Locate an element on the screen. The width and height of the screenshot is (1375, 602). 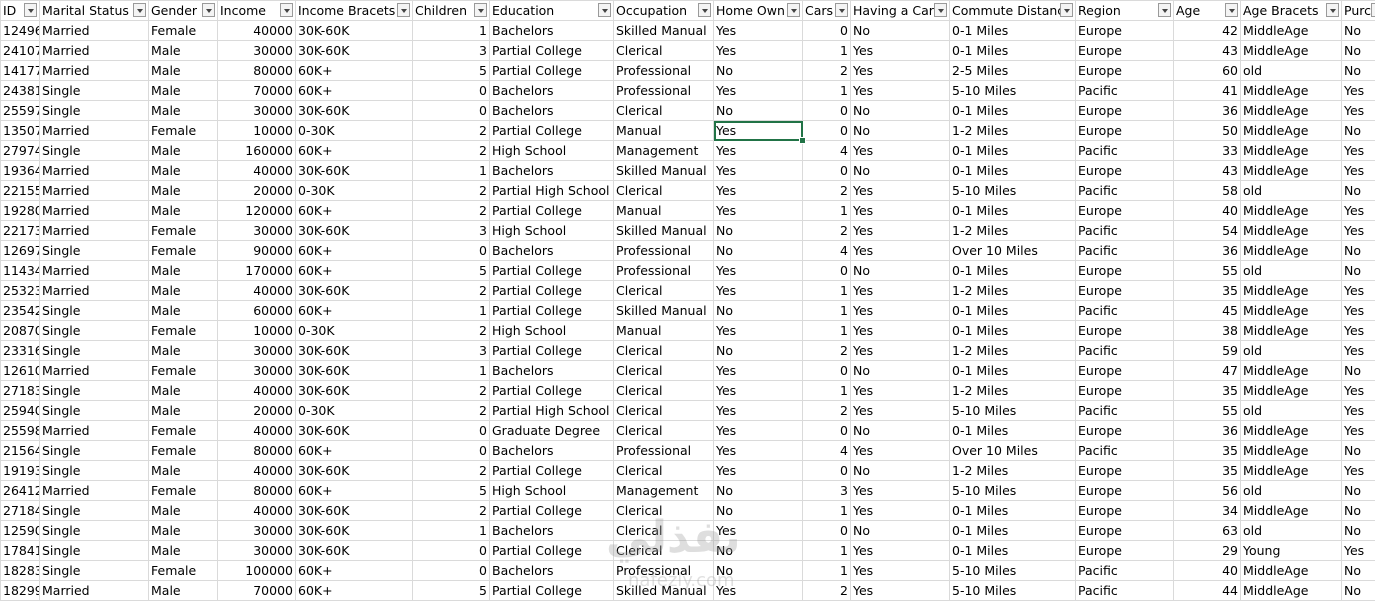
cell: 5 is located at coordinates (451, 70).